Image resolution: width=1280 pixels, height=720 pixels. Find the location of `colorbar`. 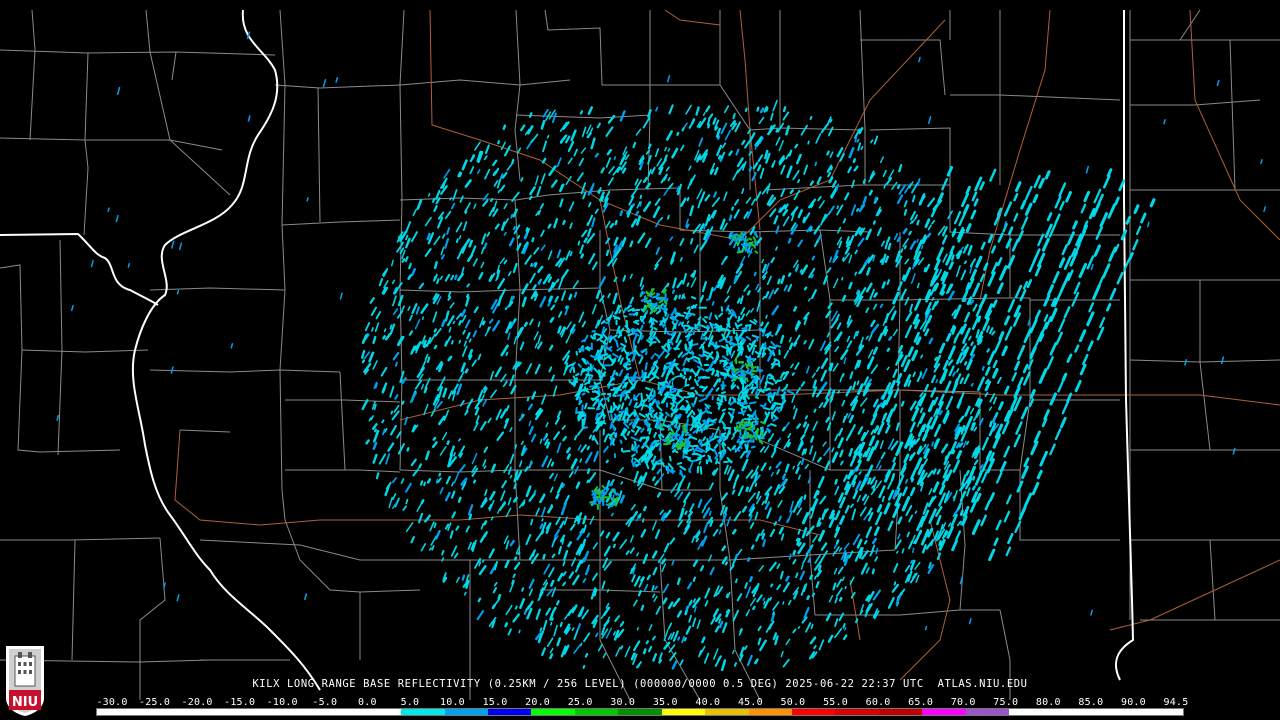

colorbar is located at coordinates (640, 712).